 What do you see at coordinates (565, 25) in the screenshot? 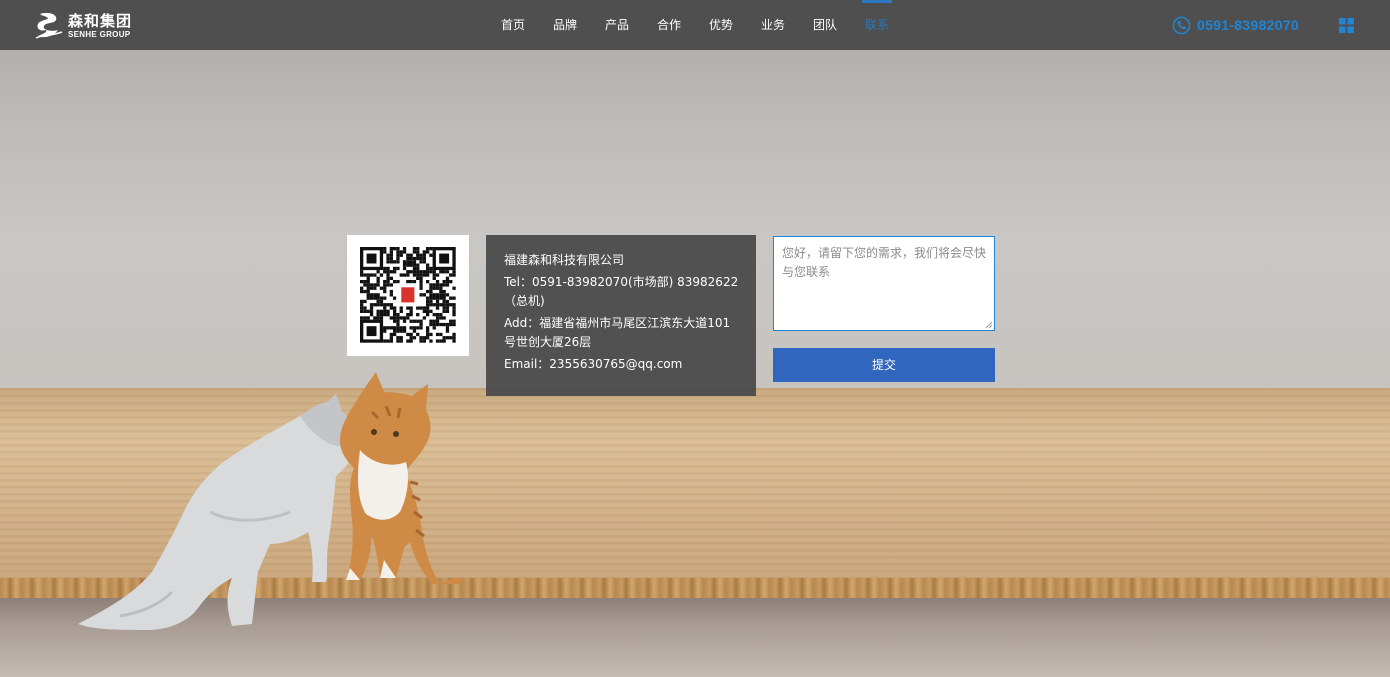
I see `nav-item-brand: 品牌` at bounding box center [565, 25].